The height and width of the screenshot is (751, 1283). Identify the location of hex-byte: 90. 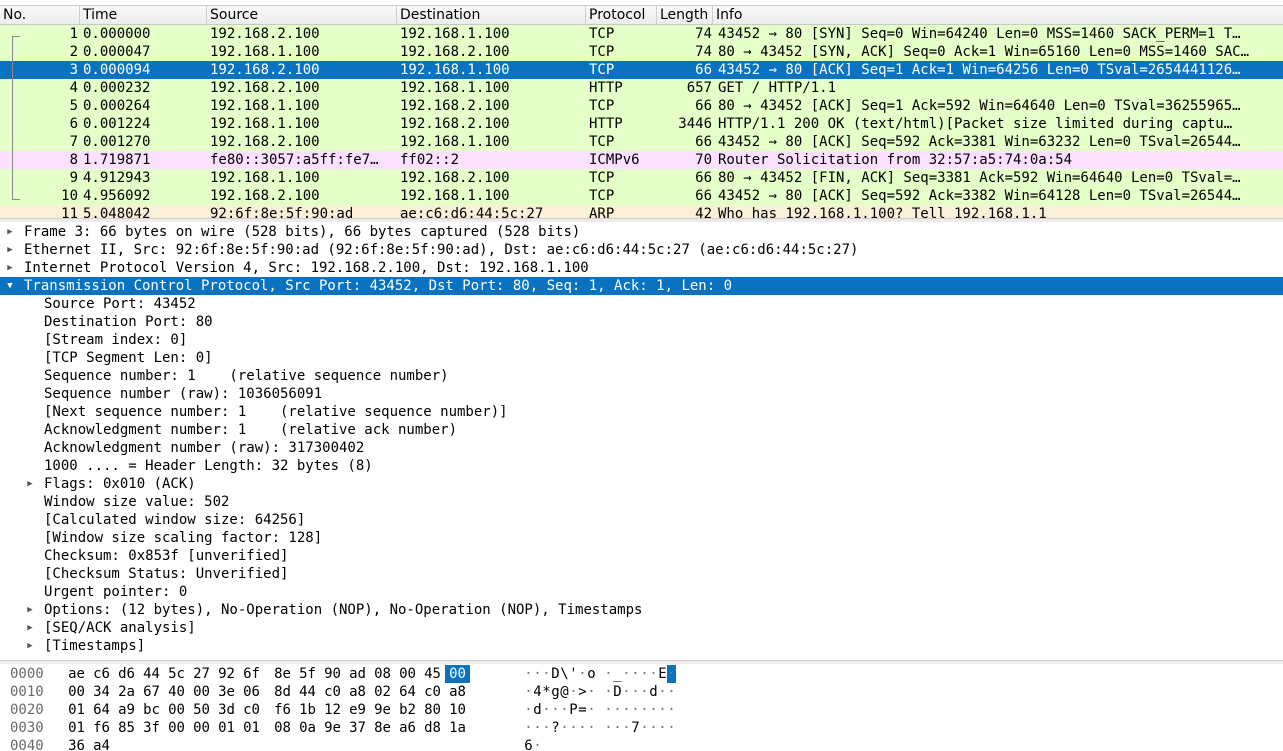
(332, 674).